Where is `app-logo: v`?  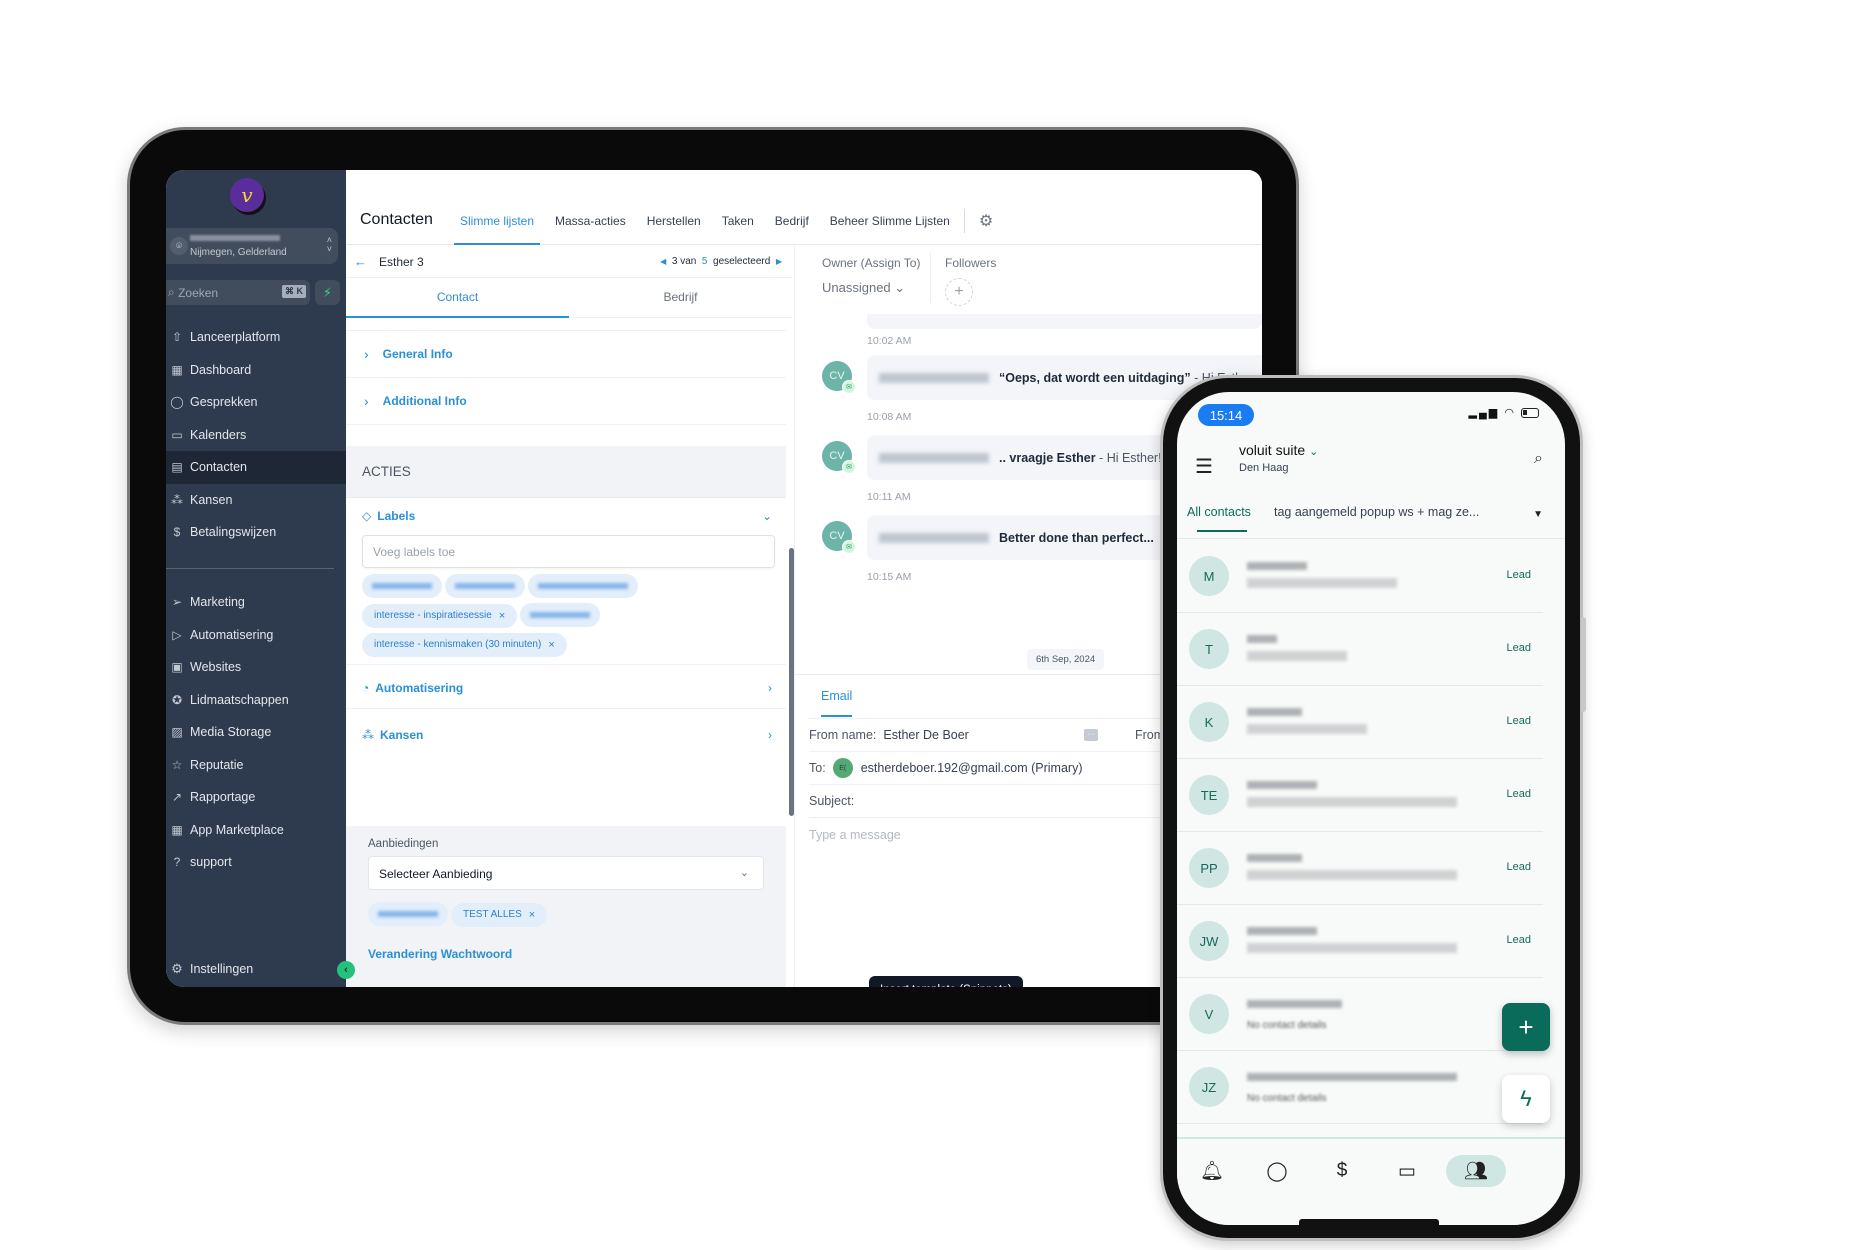 app-logo: v is located at coordinates (247, 195).